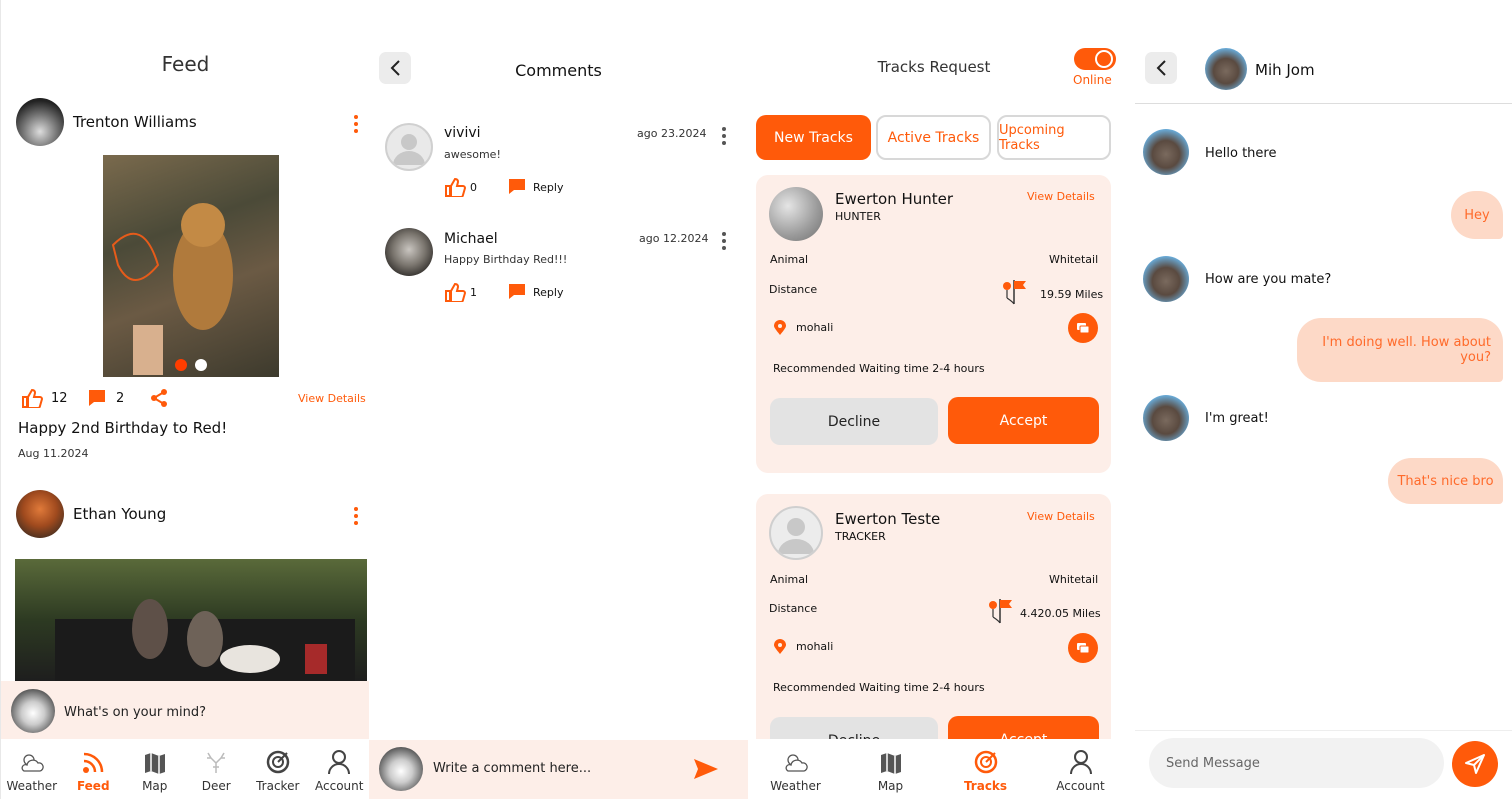  I want to click on contact-name: Mih Jom, so click(1285, 70).